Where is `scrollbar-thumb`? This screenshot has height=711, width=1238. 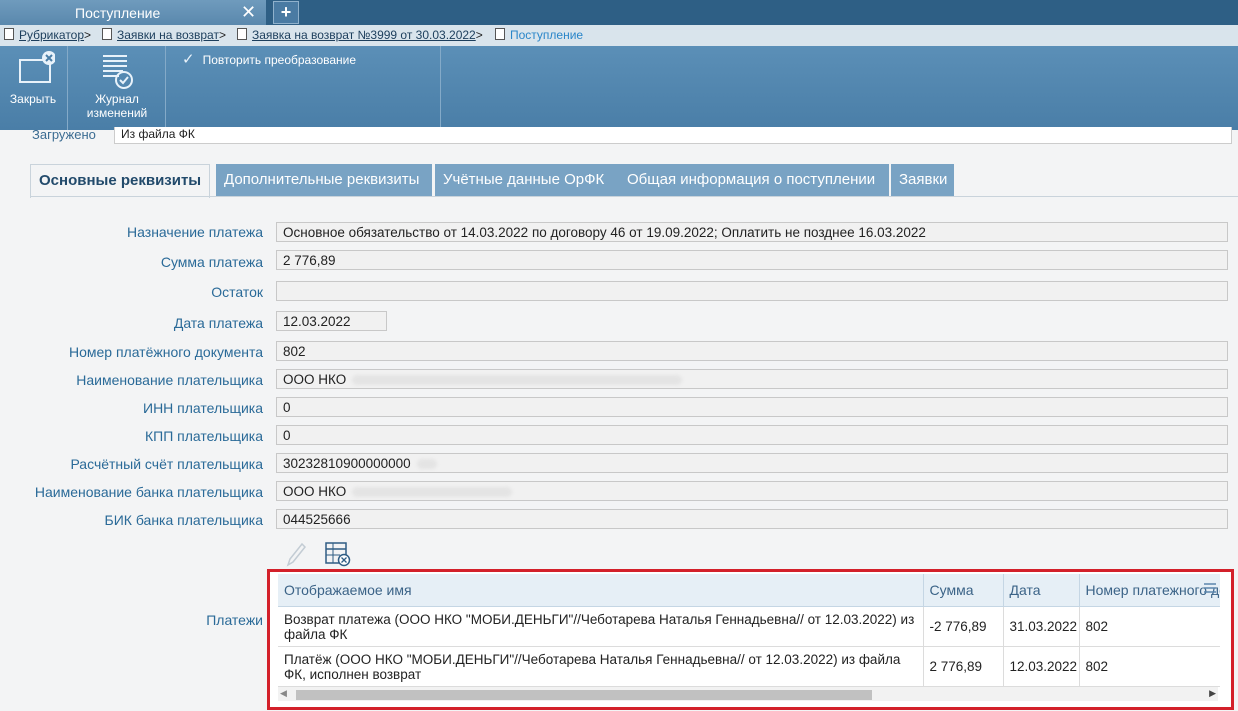
scrollbar-thumb is located at coordinates (584, 695).